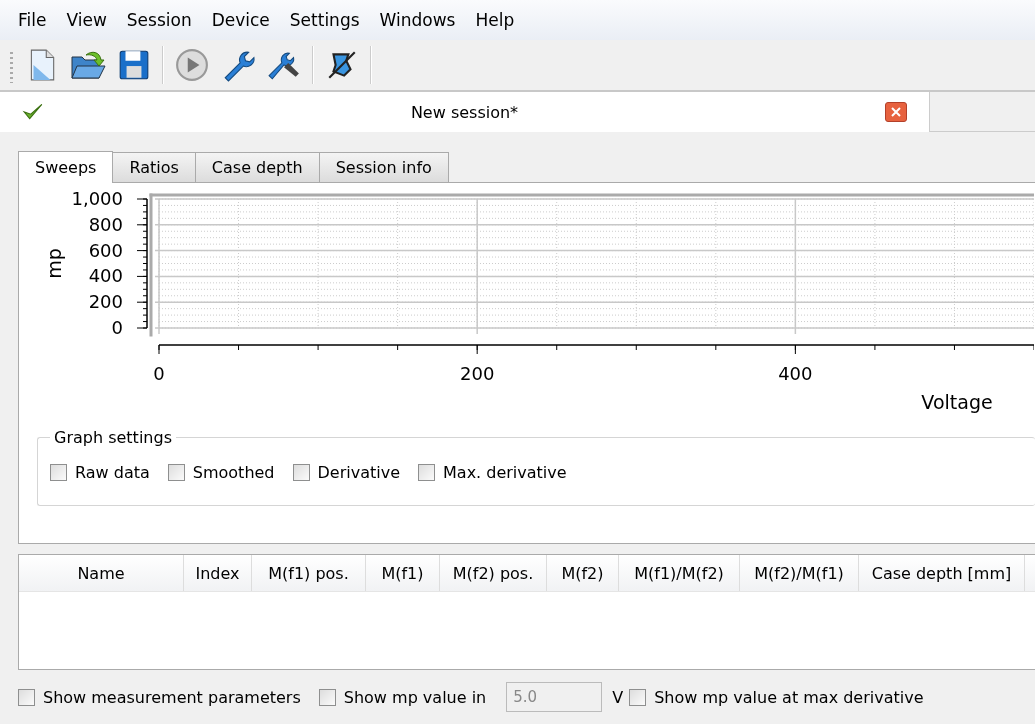  Describe the element at coordinates (326, 20) in the screenshot. I see `menu-item: Settings` at that location.